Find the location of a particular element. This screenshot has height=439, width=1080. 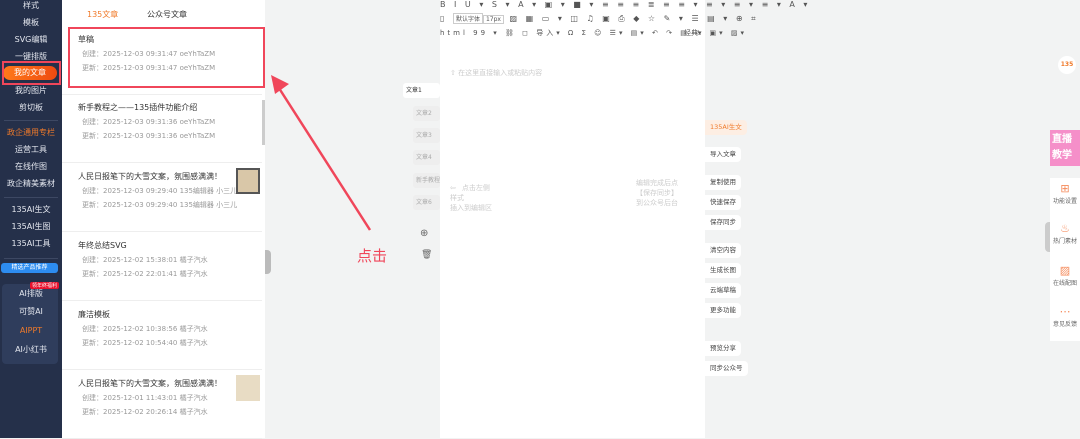

sidebar-item-template: 模板 is located at coordinates (31, 23).